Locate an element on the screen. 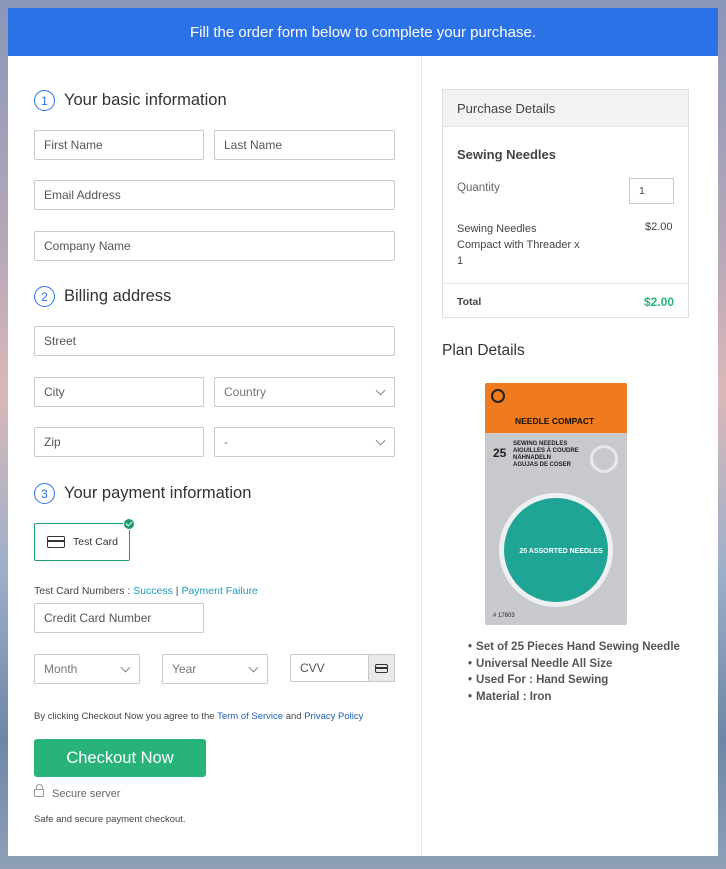 Image resolution: width=726 pixels, height=869 pixels. step-number: 3 is located at coordinates (44, 493).